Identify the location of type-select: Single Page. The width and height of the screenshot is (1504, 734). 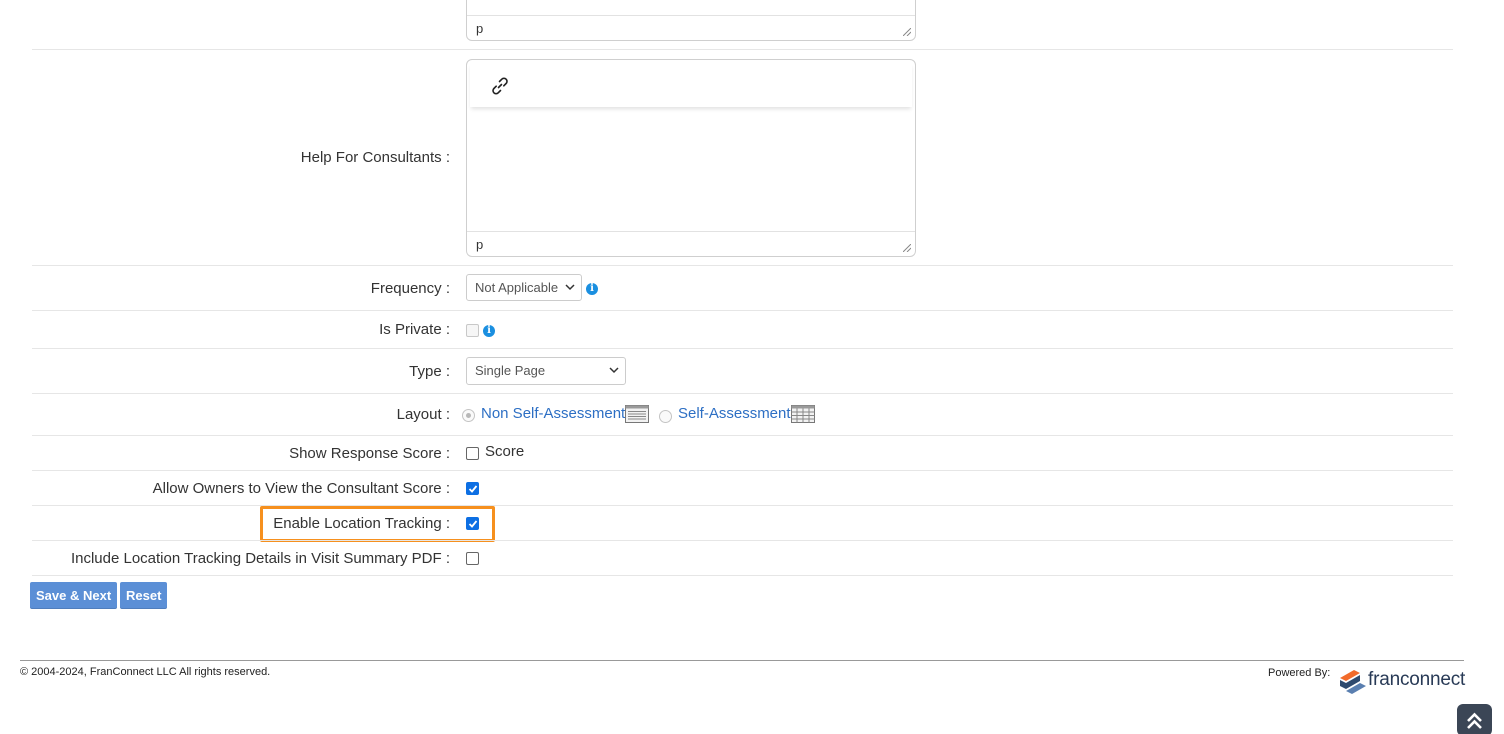
(546, 371).